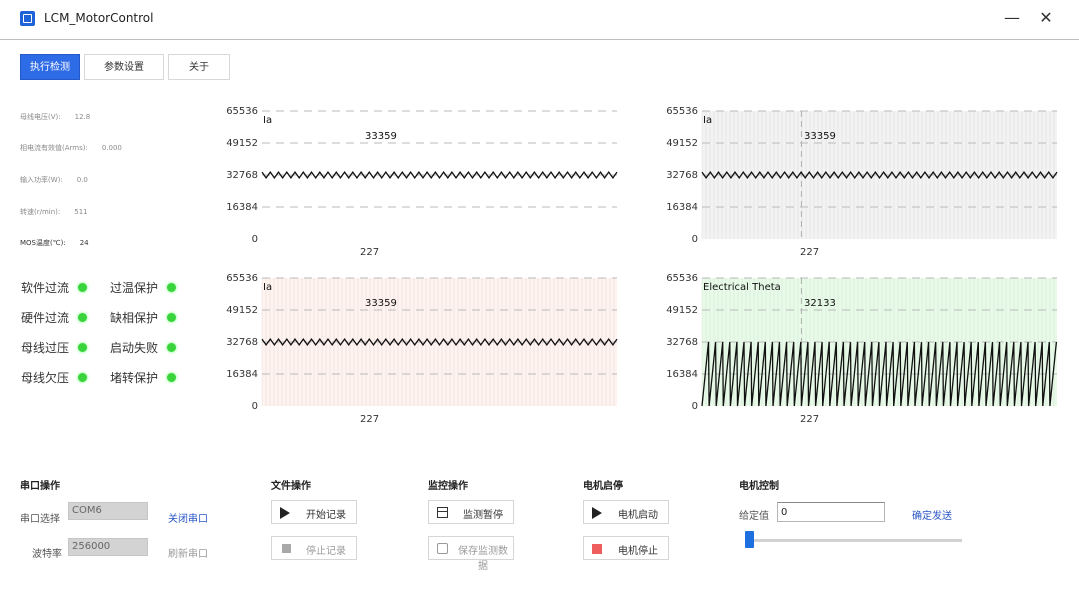 This screenshot has width=1079, height=607. I want to click on status-overtemperature: 过温保护, so click(143, 287).